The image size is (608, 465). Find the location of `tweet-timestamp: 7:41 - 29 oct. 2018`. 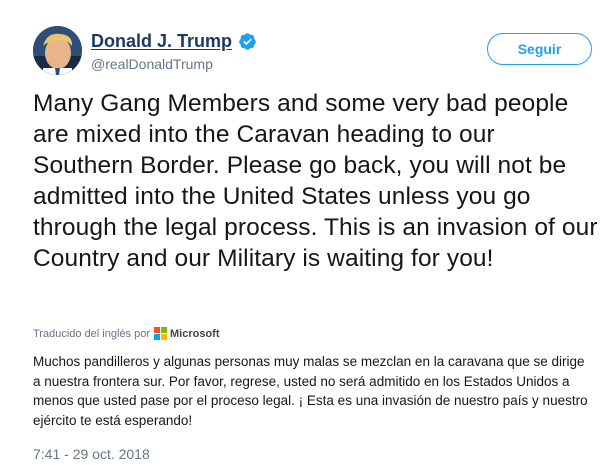

tweet-timestamp: 7:41 - 29 oct. 2018 is located at coordinates (91, 454).